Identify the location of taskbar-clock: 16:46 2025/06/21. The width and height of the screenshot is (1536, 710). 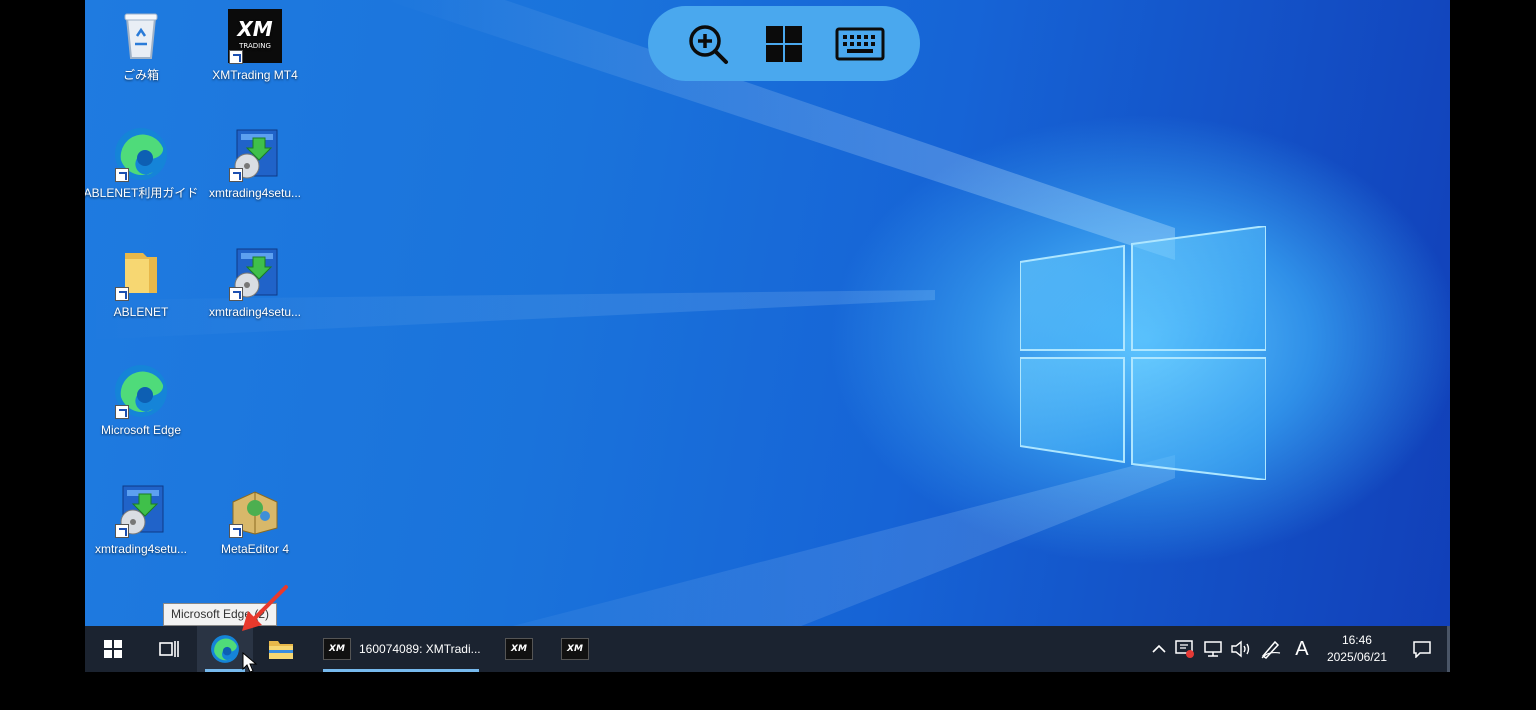
(1357, 649).